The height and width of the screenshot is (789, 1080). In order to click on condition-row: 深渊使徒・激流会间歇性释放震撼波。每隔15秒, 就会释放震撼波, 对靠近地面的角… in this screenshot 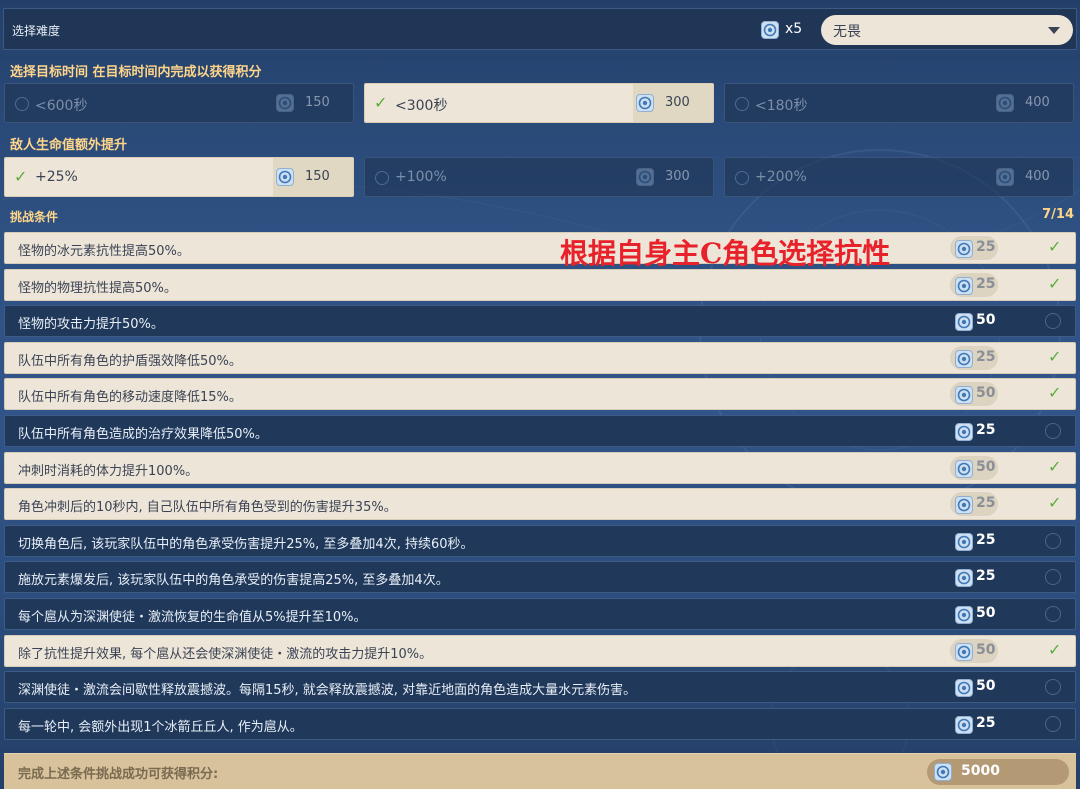, I will do `click(540, 687)`.